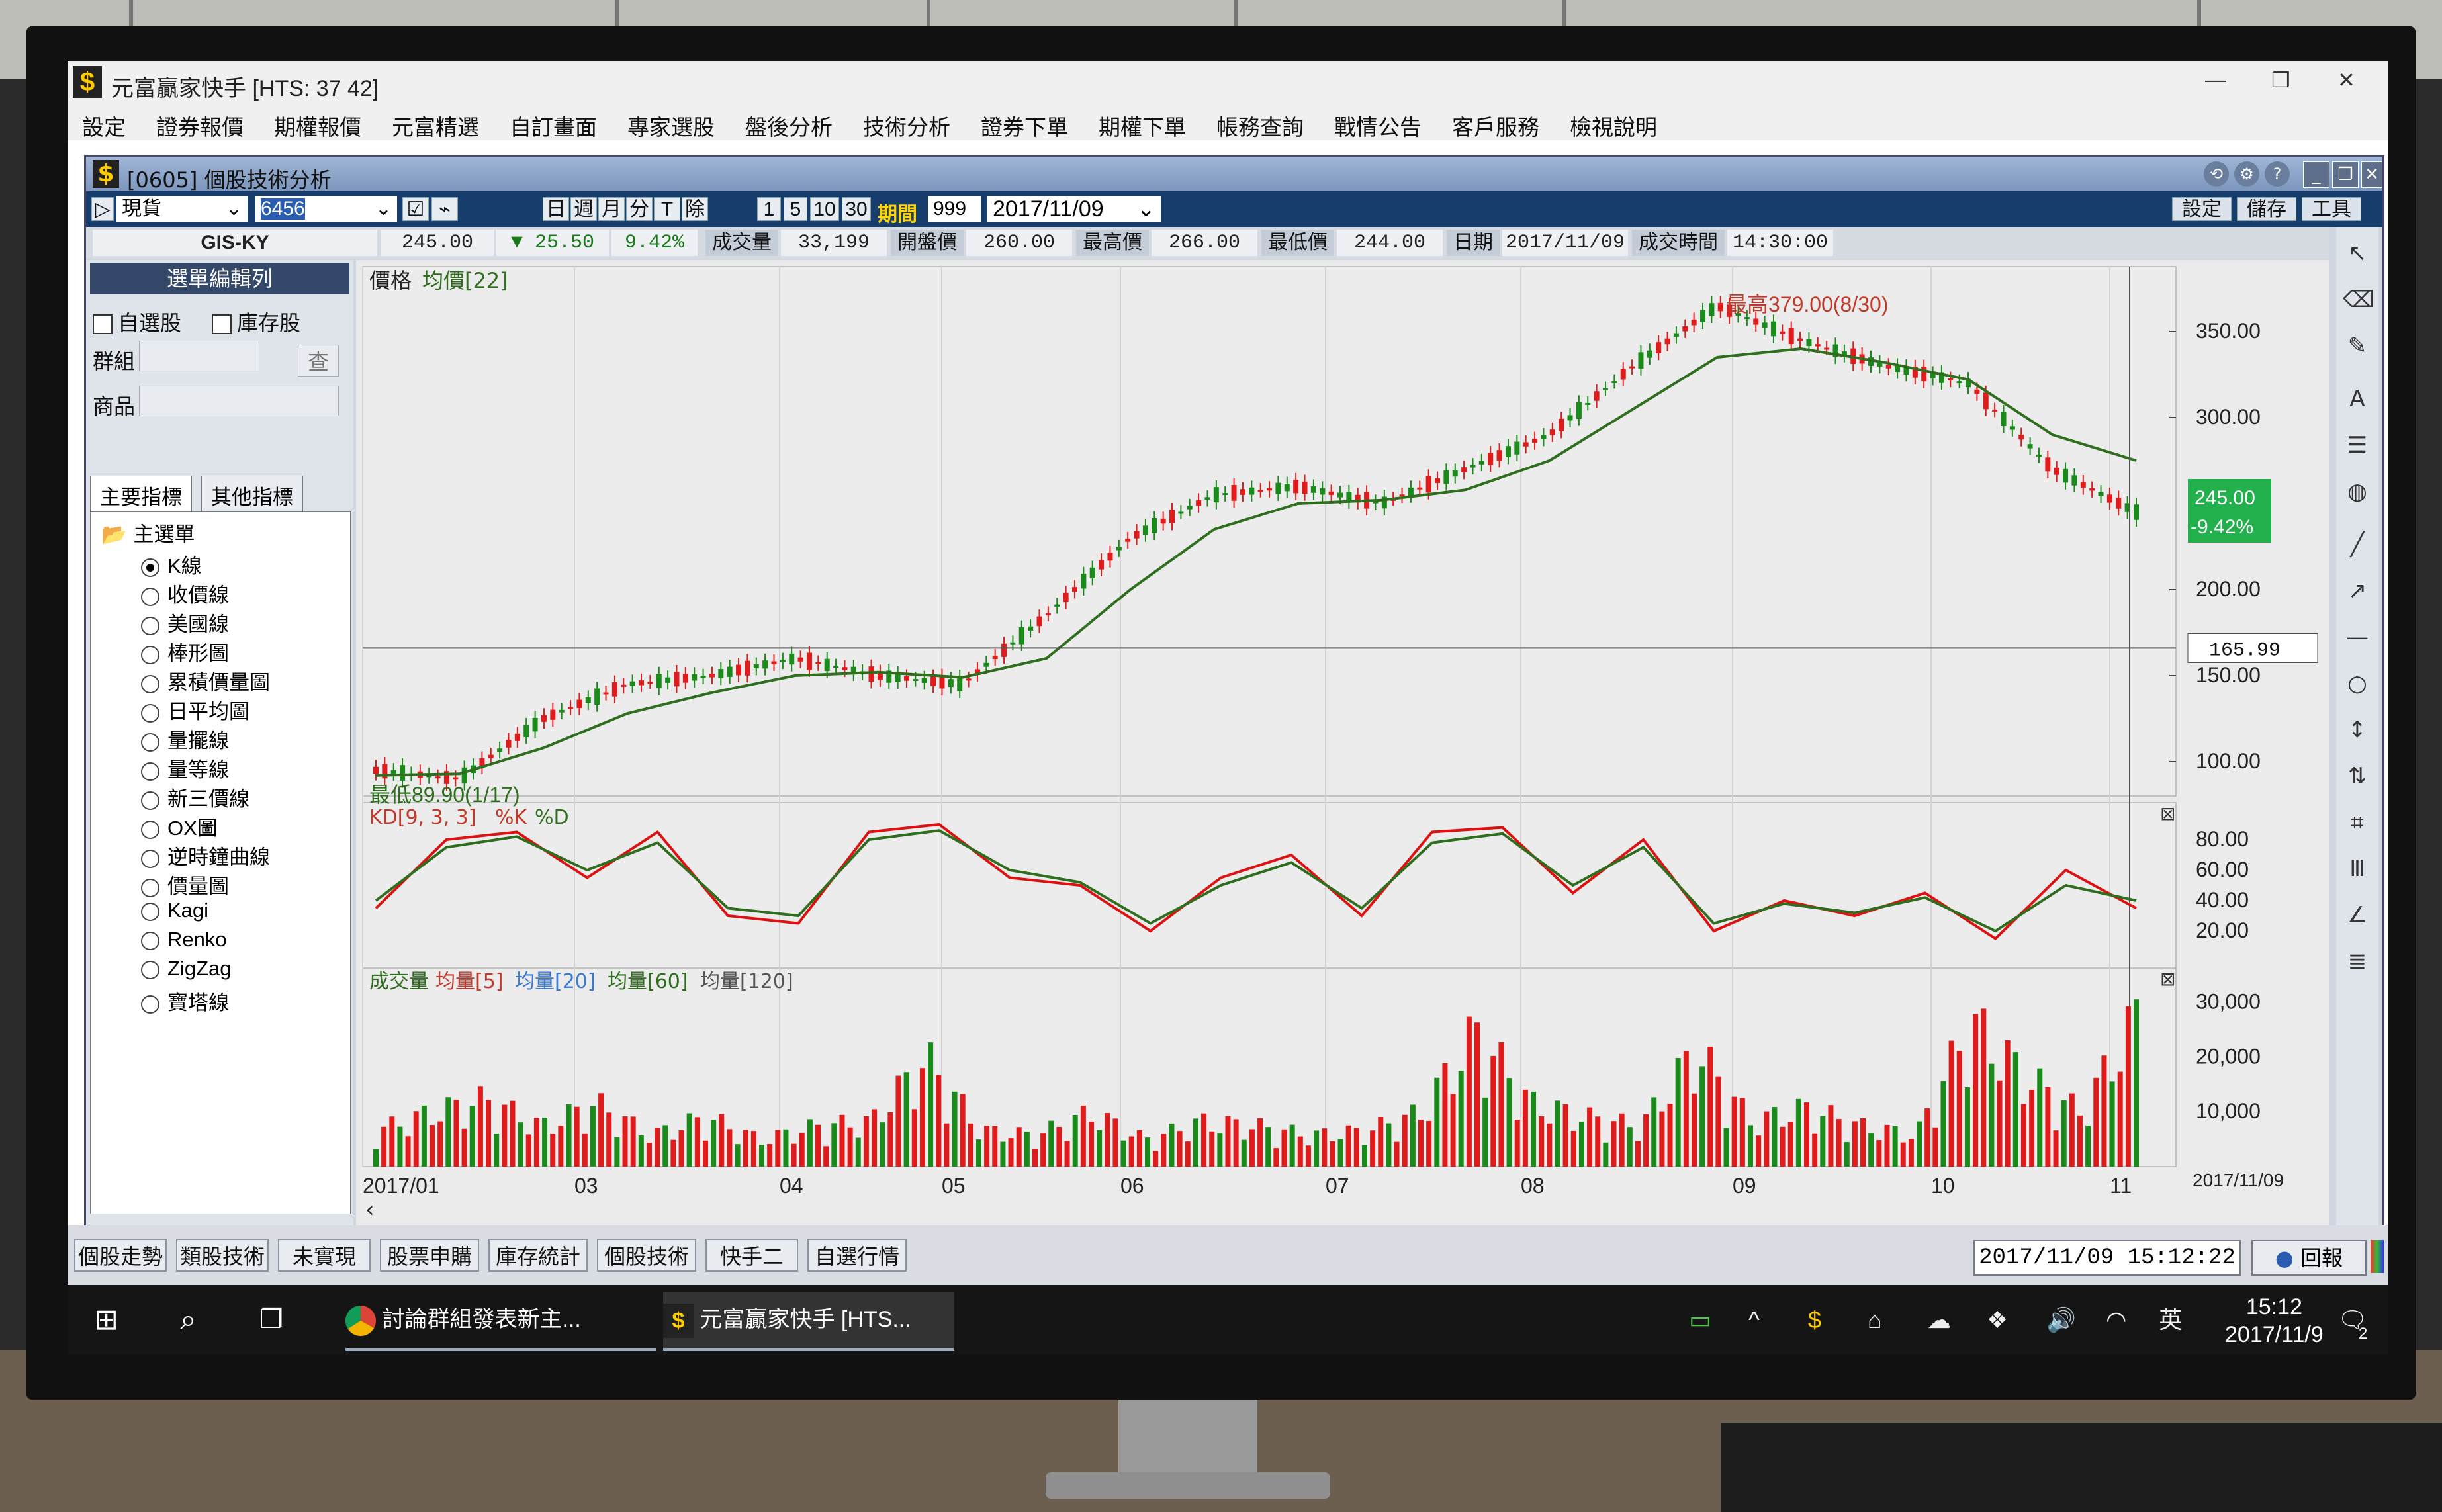 The image size is (2442, 1512). I want to click on help-icon: ?, so click(2277, 174).